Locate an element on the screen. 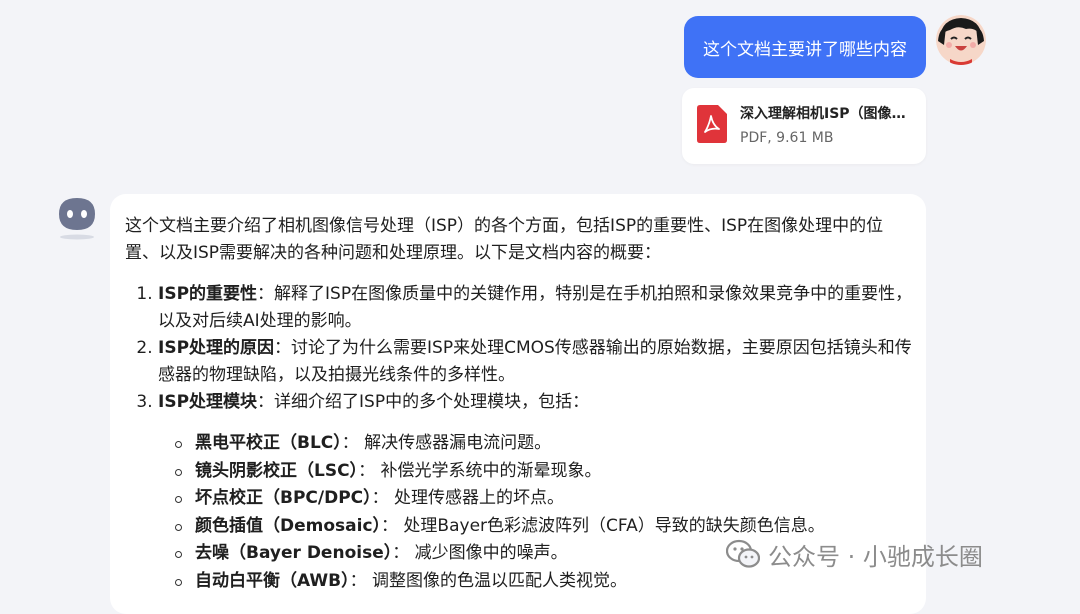  bot-icon is located at coordinates (77, 219).